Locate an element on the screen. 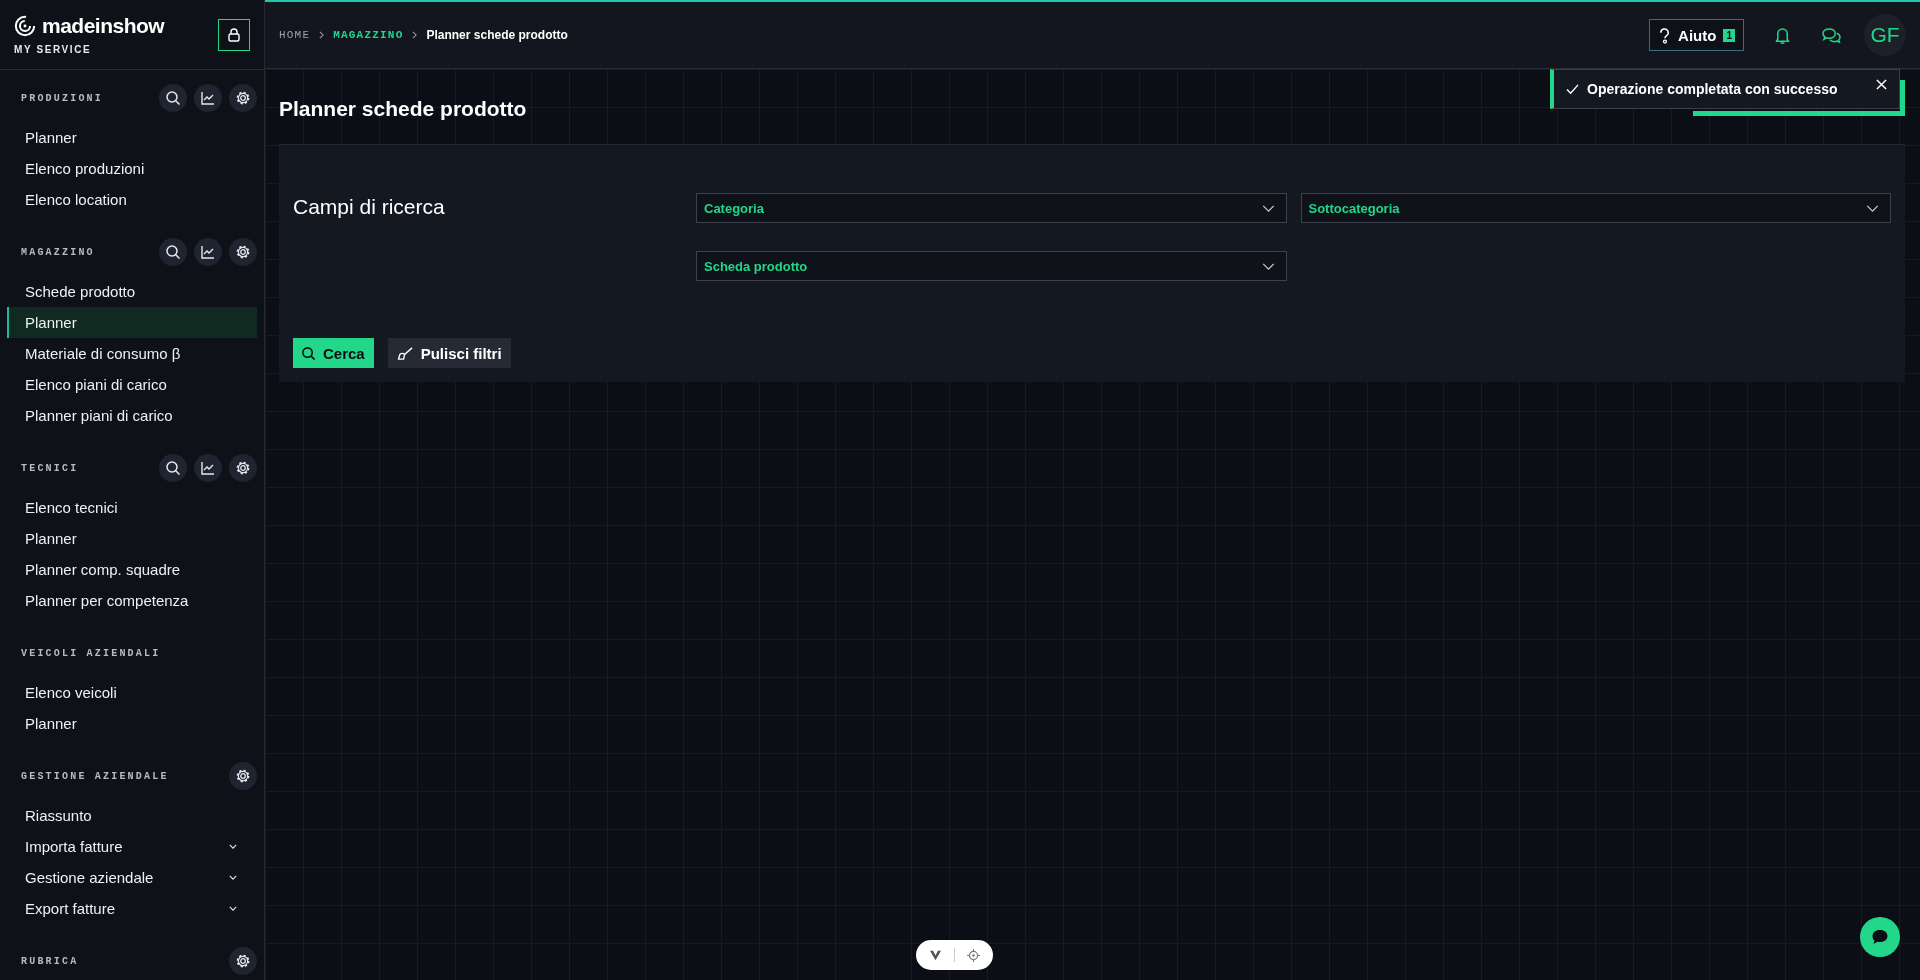  sidebar-item: Gestione aziendale is located at coordinates (132, 877).